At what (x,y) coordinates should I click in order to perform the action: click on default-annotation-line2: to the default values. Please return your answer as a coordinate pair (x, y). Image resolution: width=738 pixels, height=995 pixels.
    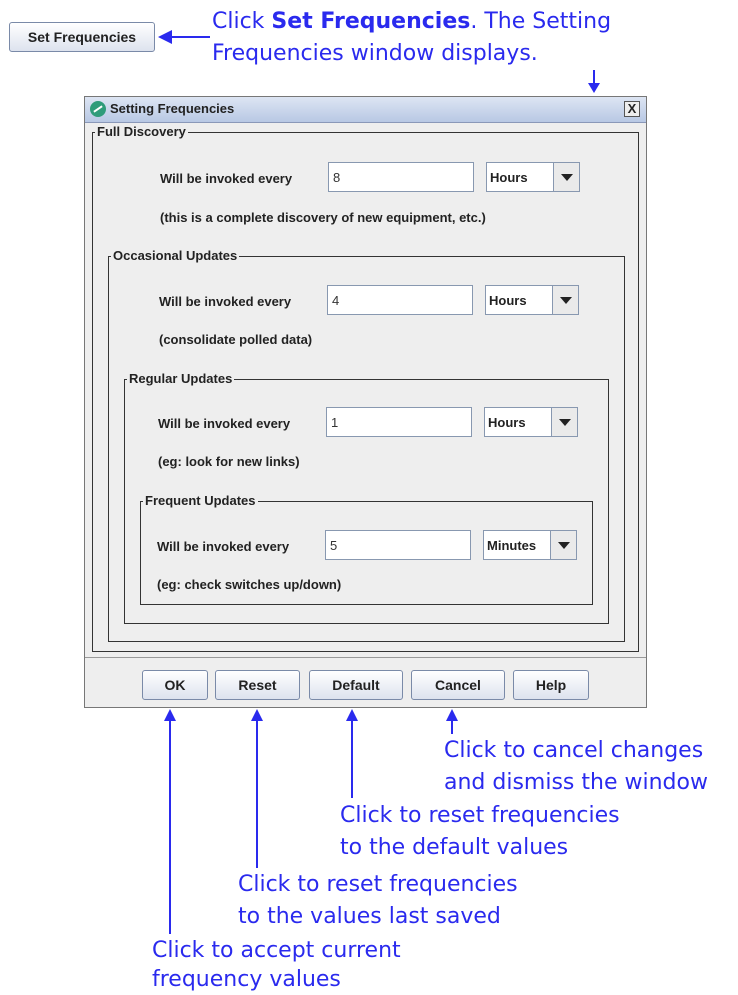
    Looking at the image, I should click on (454, 847).